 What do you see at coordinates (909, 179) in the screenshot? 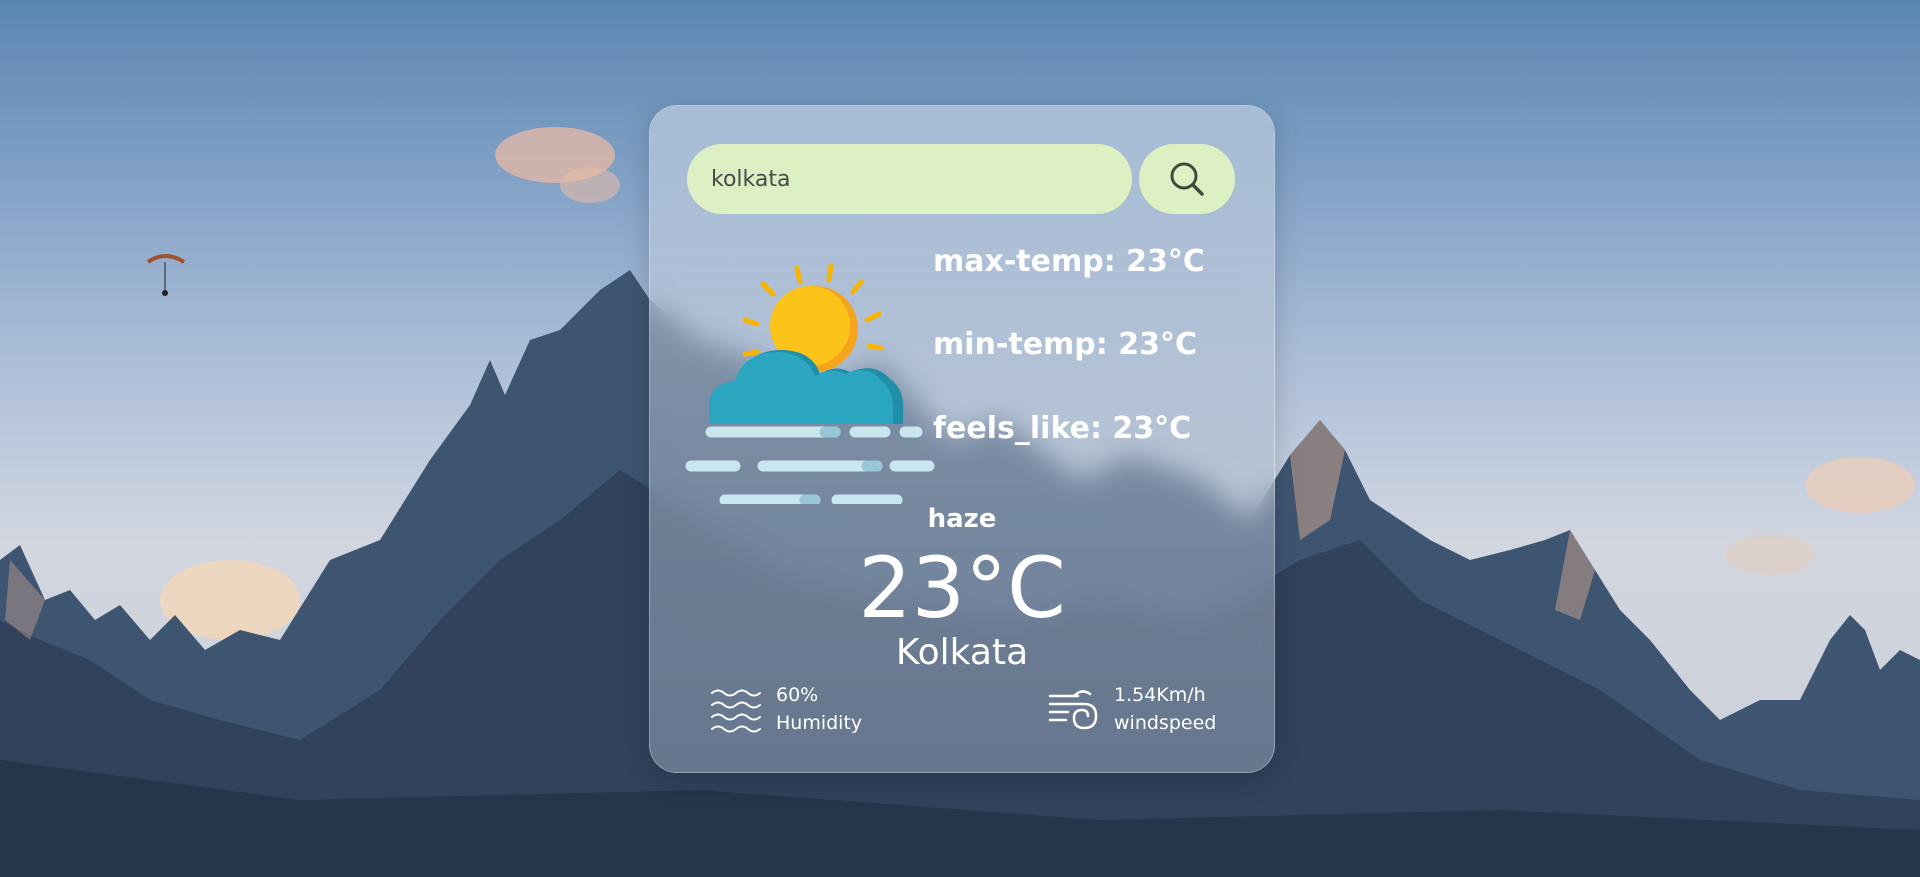
I see `search-input` at bounding box center [909, 179].